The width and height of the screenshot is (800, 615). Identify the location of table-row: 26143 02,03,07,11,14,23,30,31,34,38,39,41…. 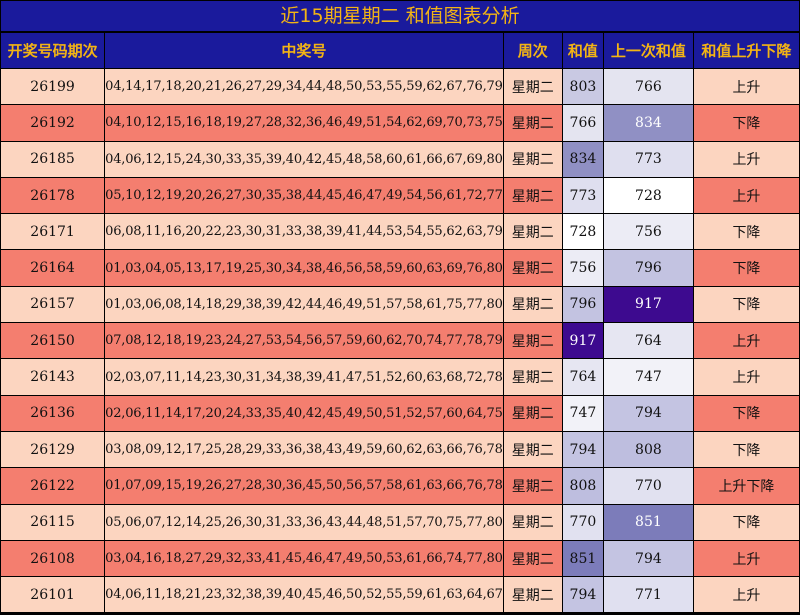
(400, 377).